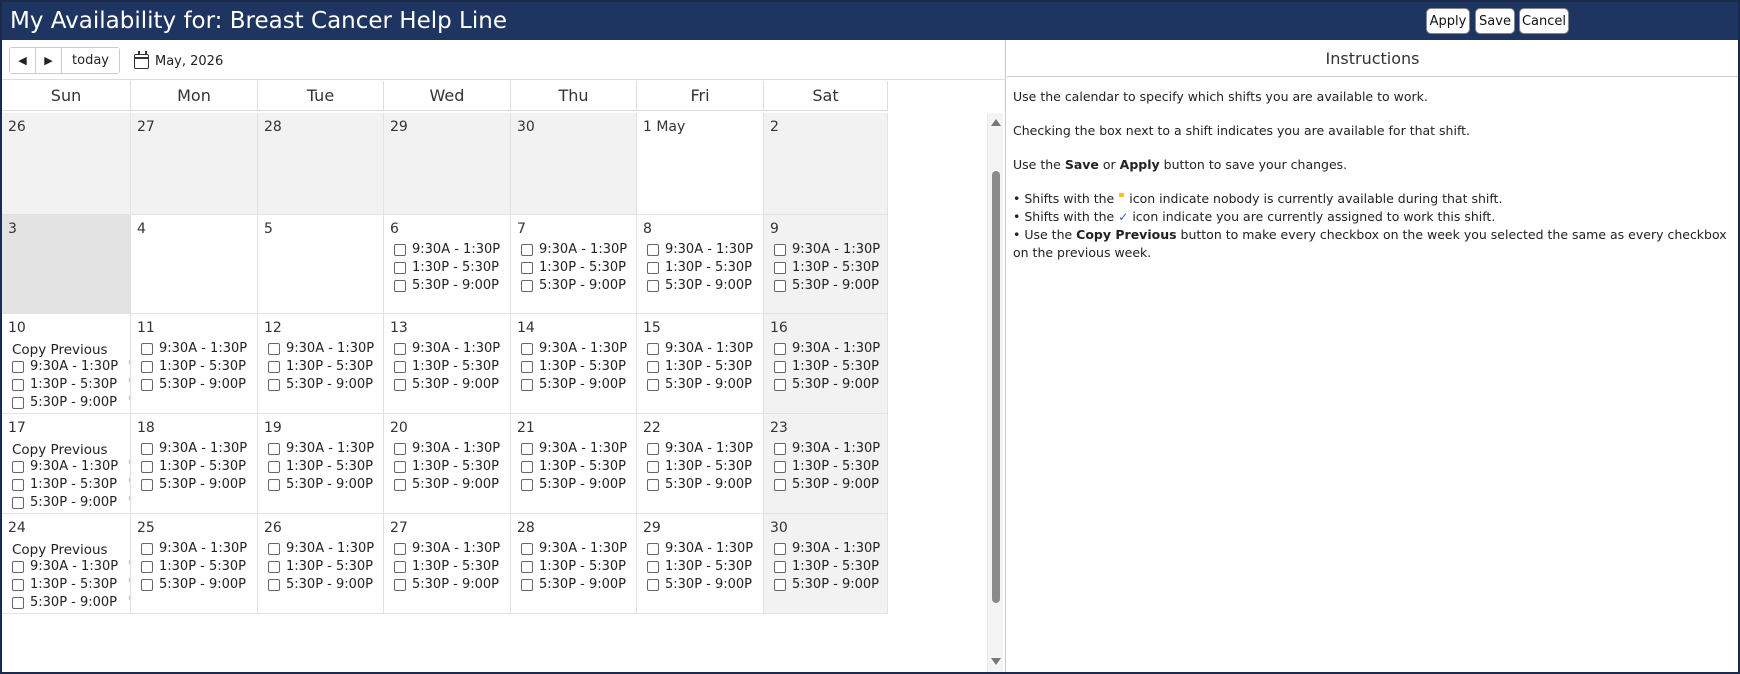 The height and width of the screenshot is (674, 1740). Describe the element at coordinates (1448, 21) in the screenshot. I see `apply-button: Apply` at that location.